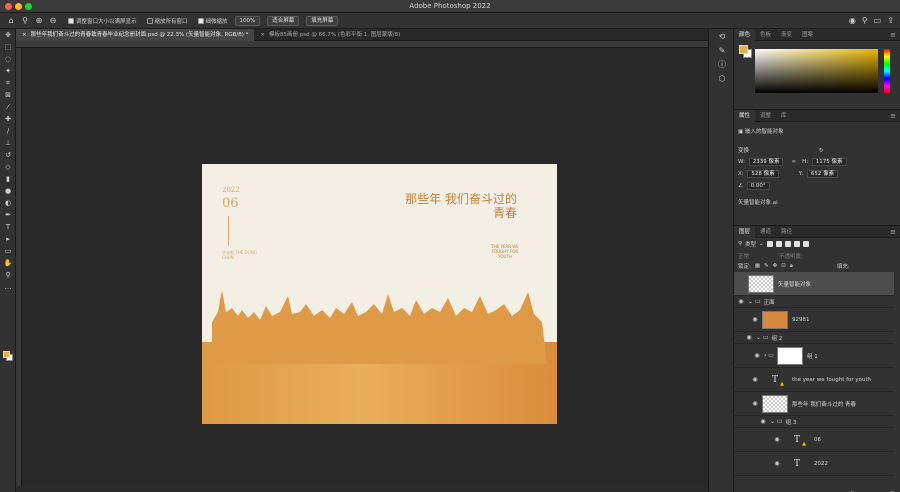 The image size is (900, 492). Describe the element at coordinates (814, 464) in the screenshot. I see `layer-row: ◉ T 2022` at that location.